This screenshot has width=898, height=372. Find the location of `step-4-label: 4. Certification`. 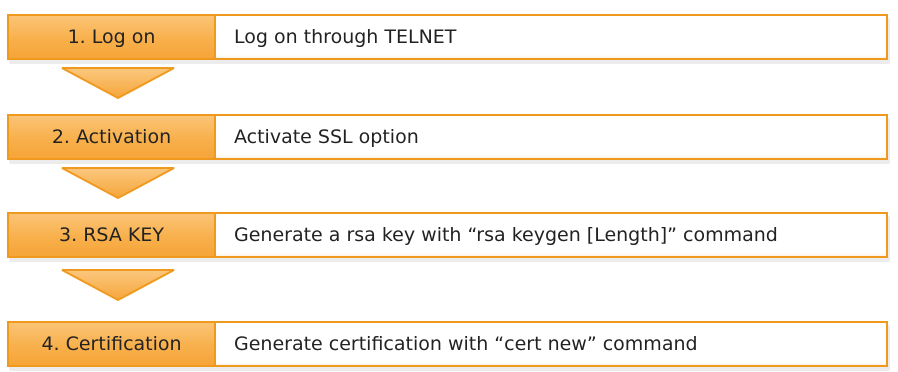

step-4-label: 4. Certification is located at coordinates (111, 344).